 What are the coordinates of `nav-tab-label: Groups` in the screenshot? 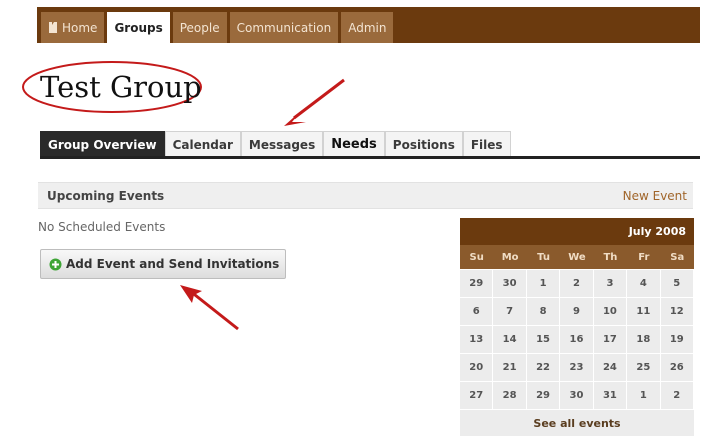 It's located at (138, 27).